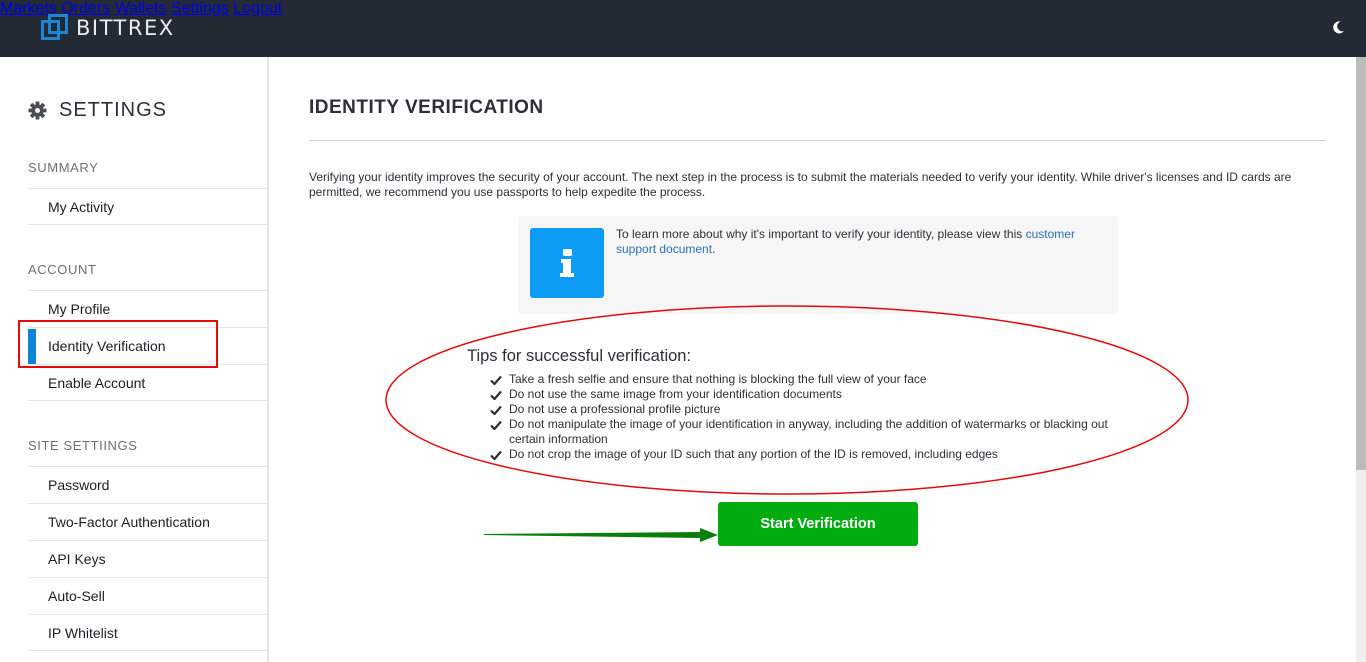  I want to click on scrollbar-thumb, so click(1361, 263).